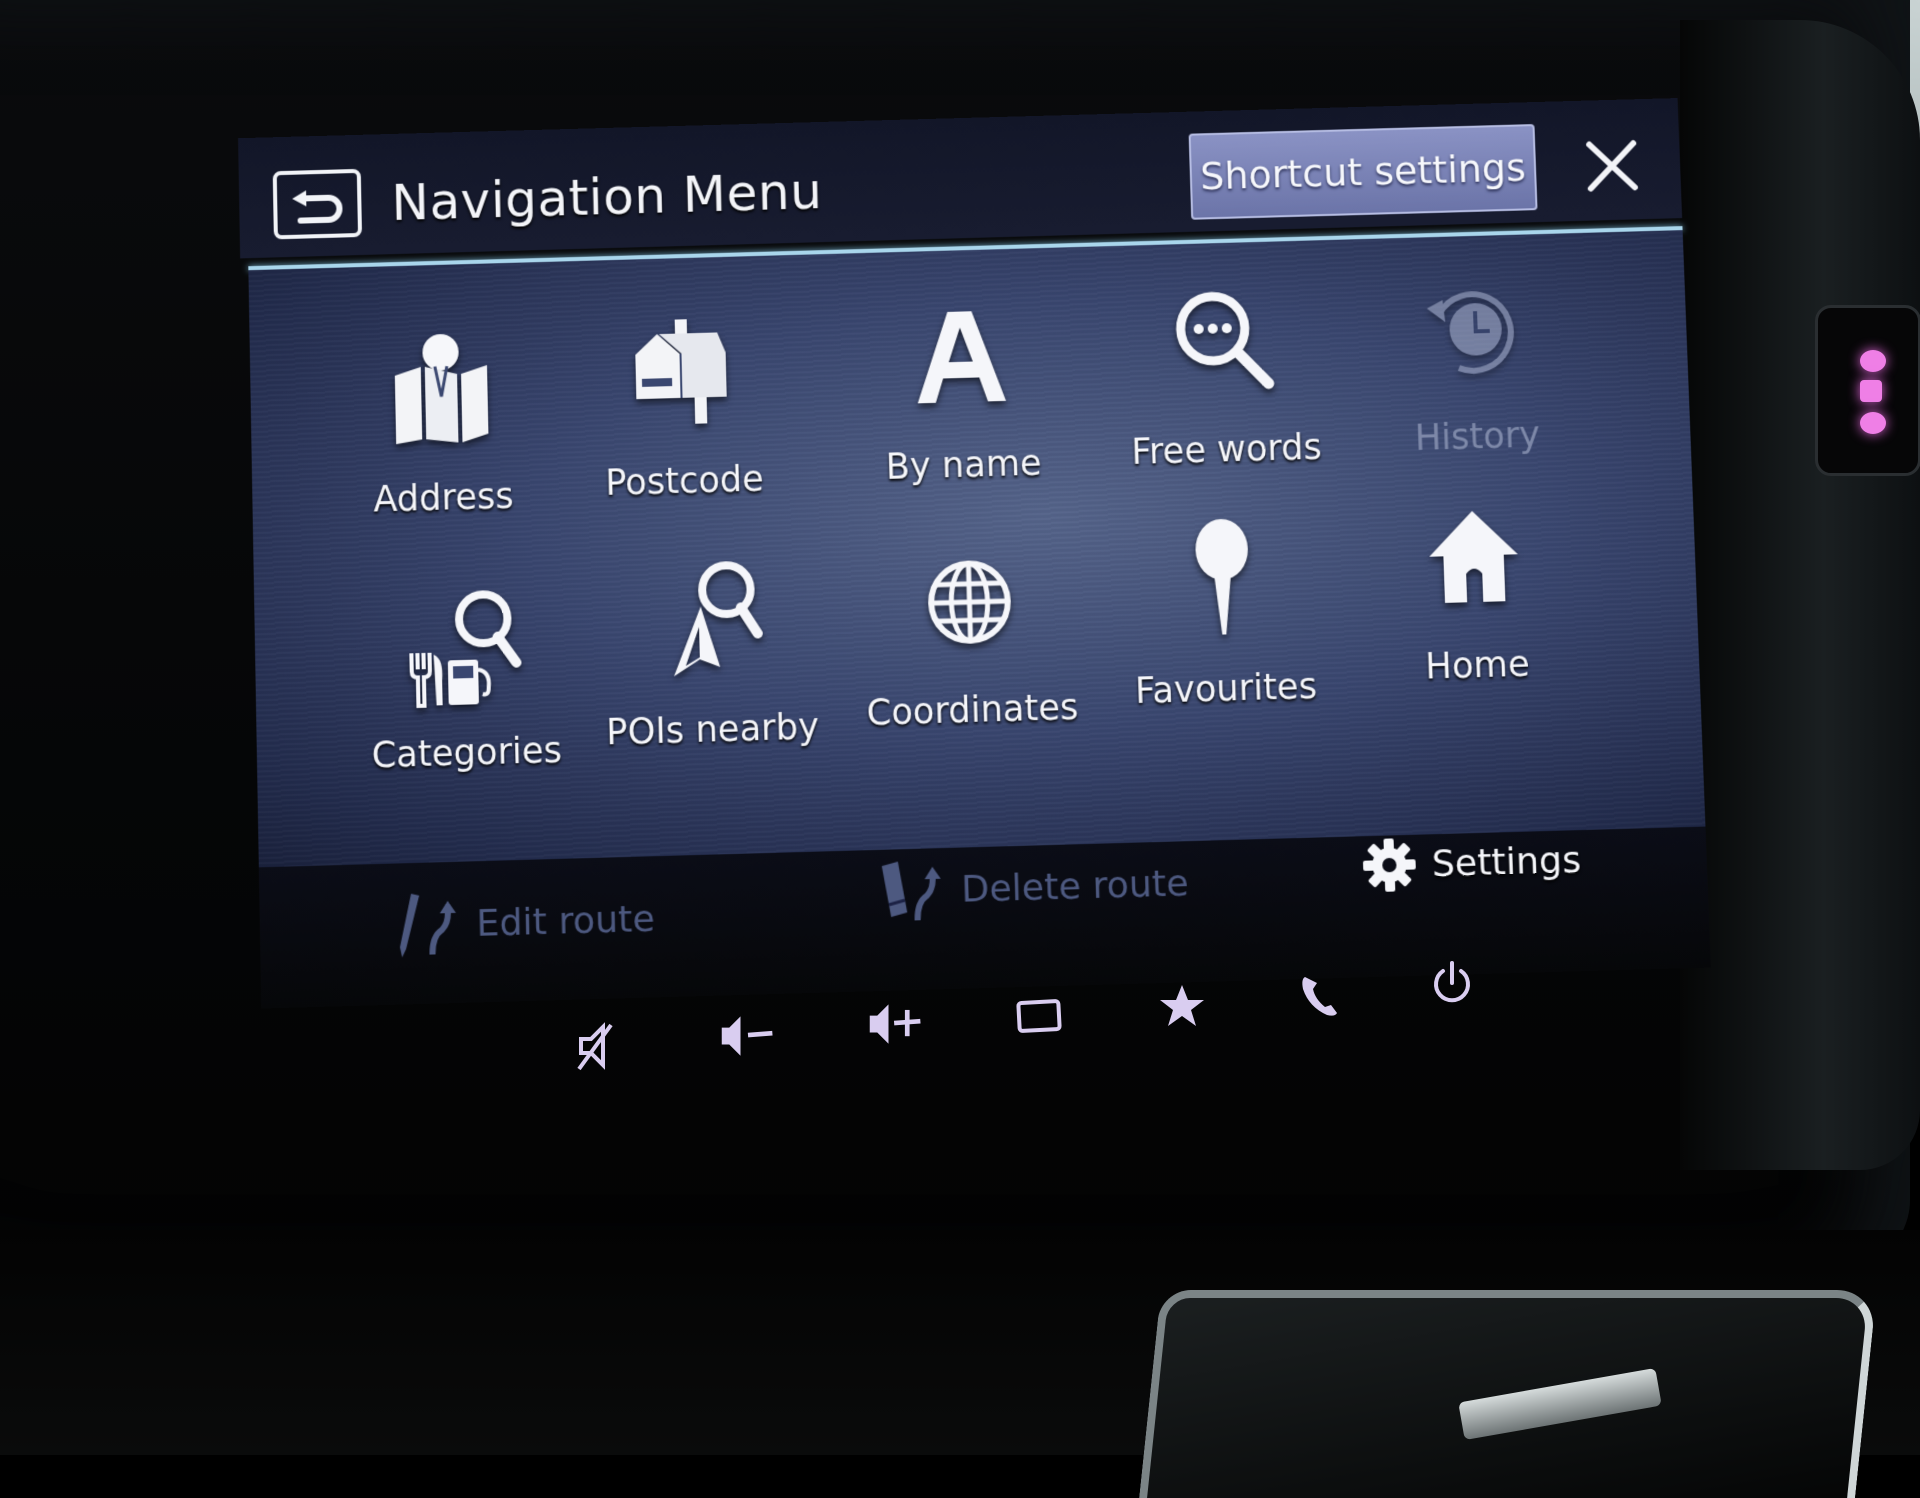  I want to click on volume-down-icon, so click(747, 1036).